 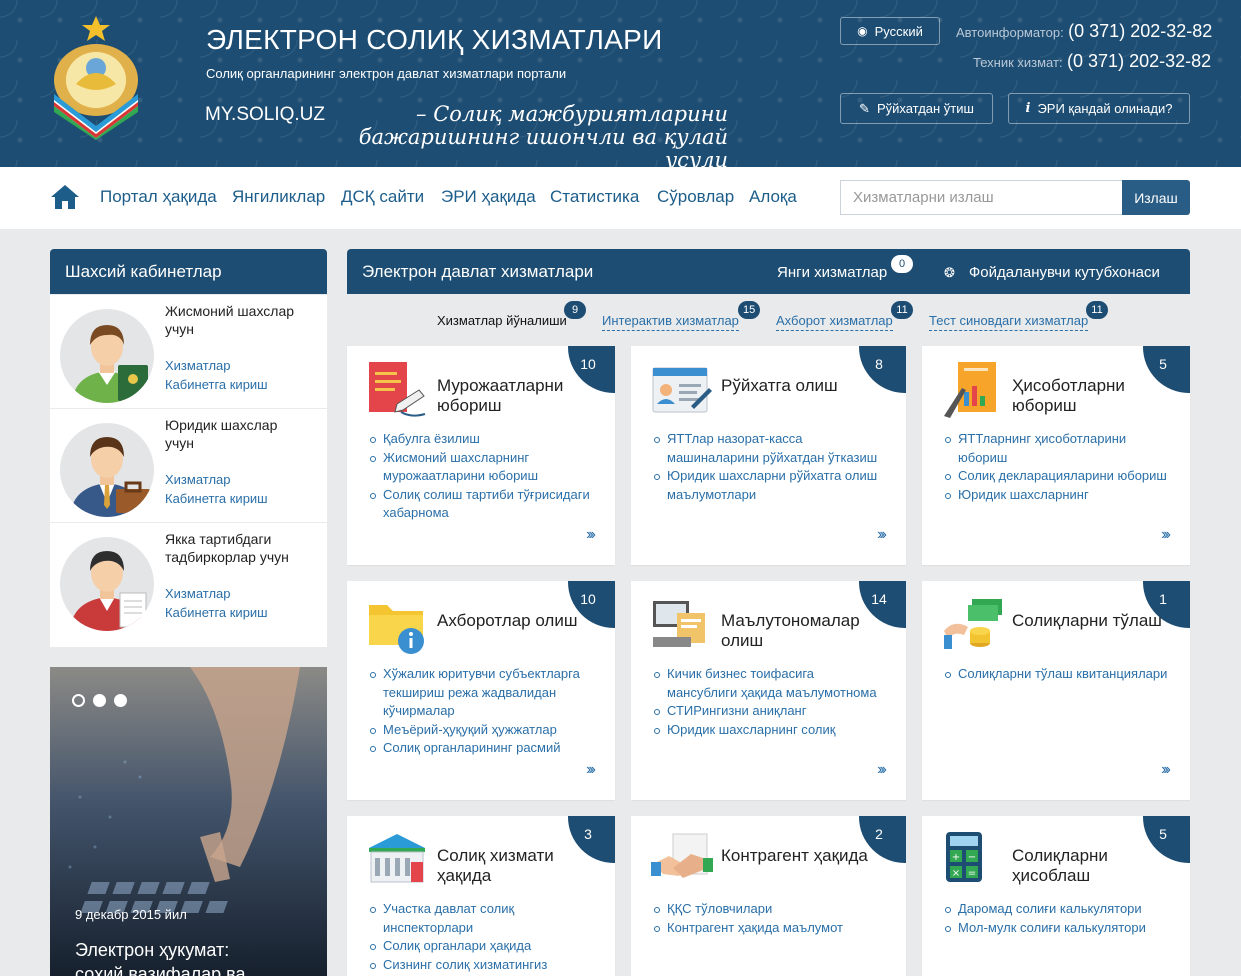 What do you see at coordinates (1056, 928) in the screenshot?
I see `service-link: Мол-мулк солиғи калькулятори` at bounding box center [1056, 928].